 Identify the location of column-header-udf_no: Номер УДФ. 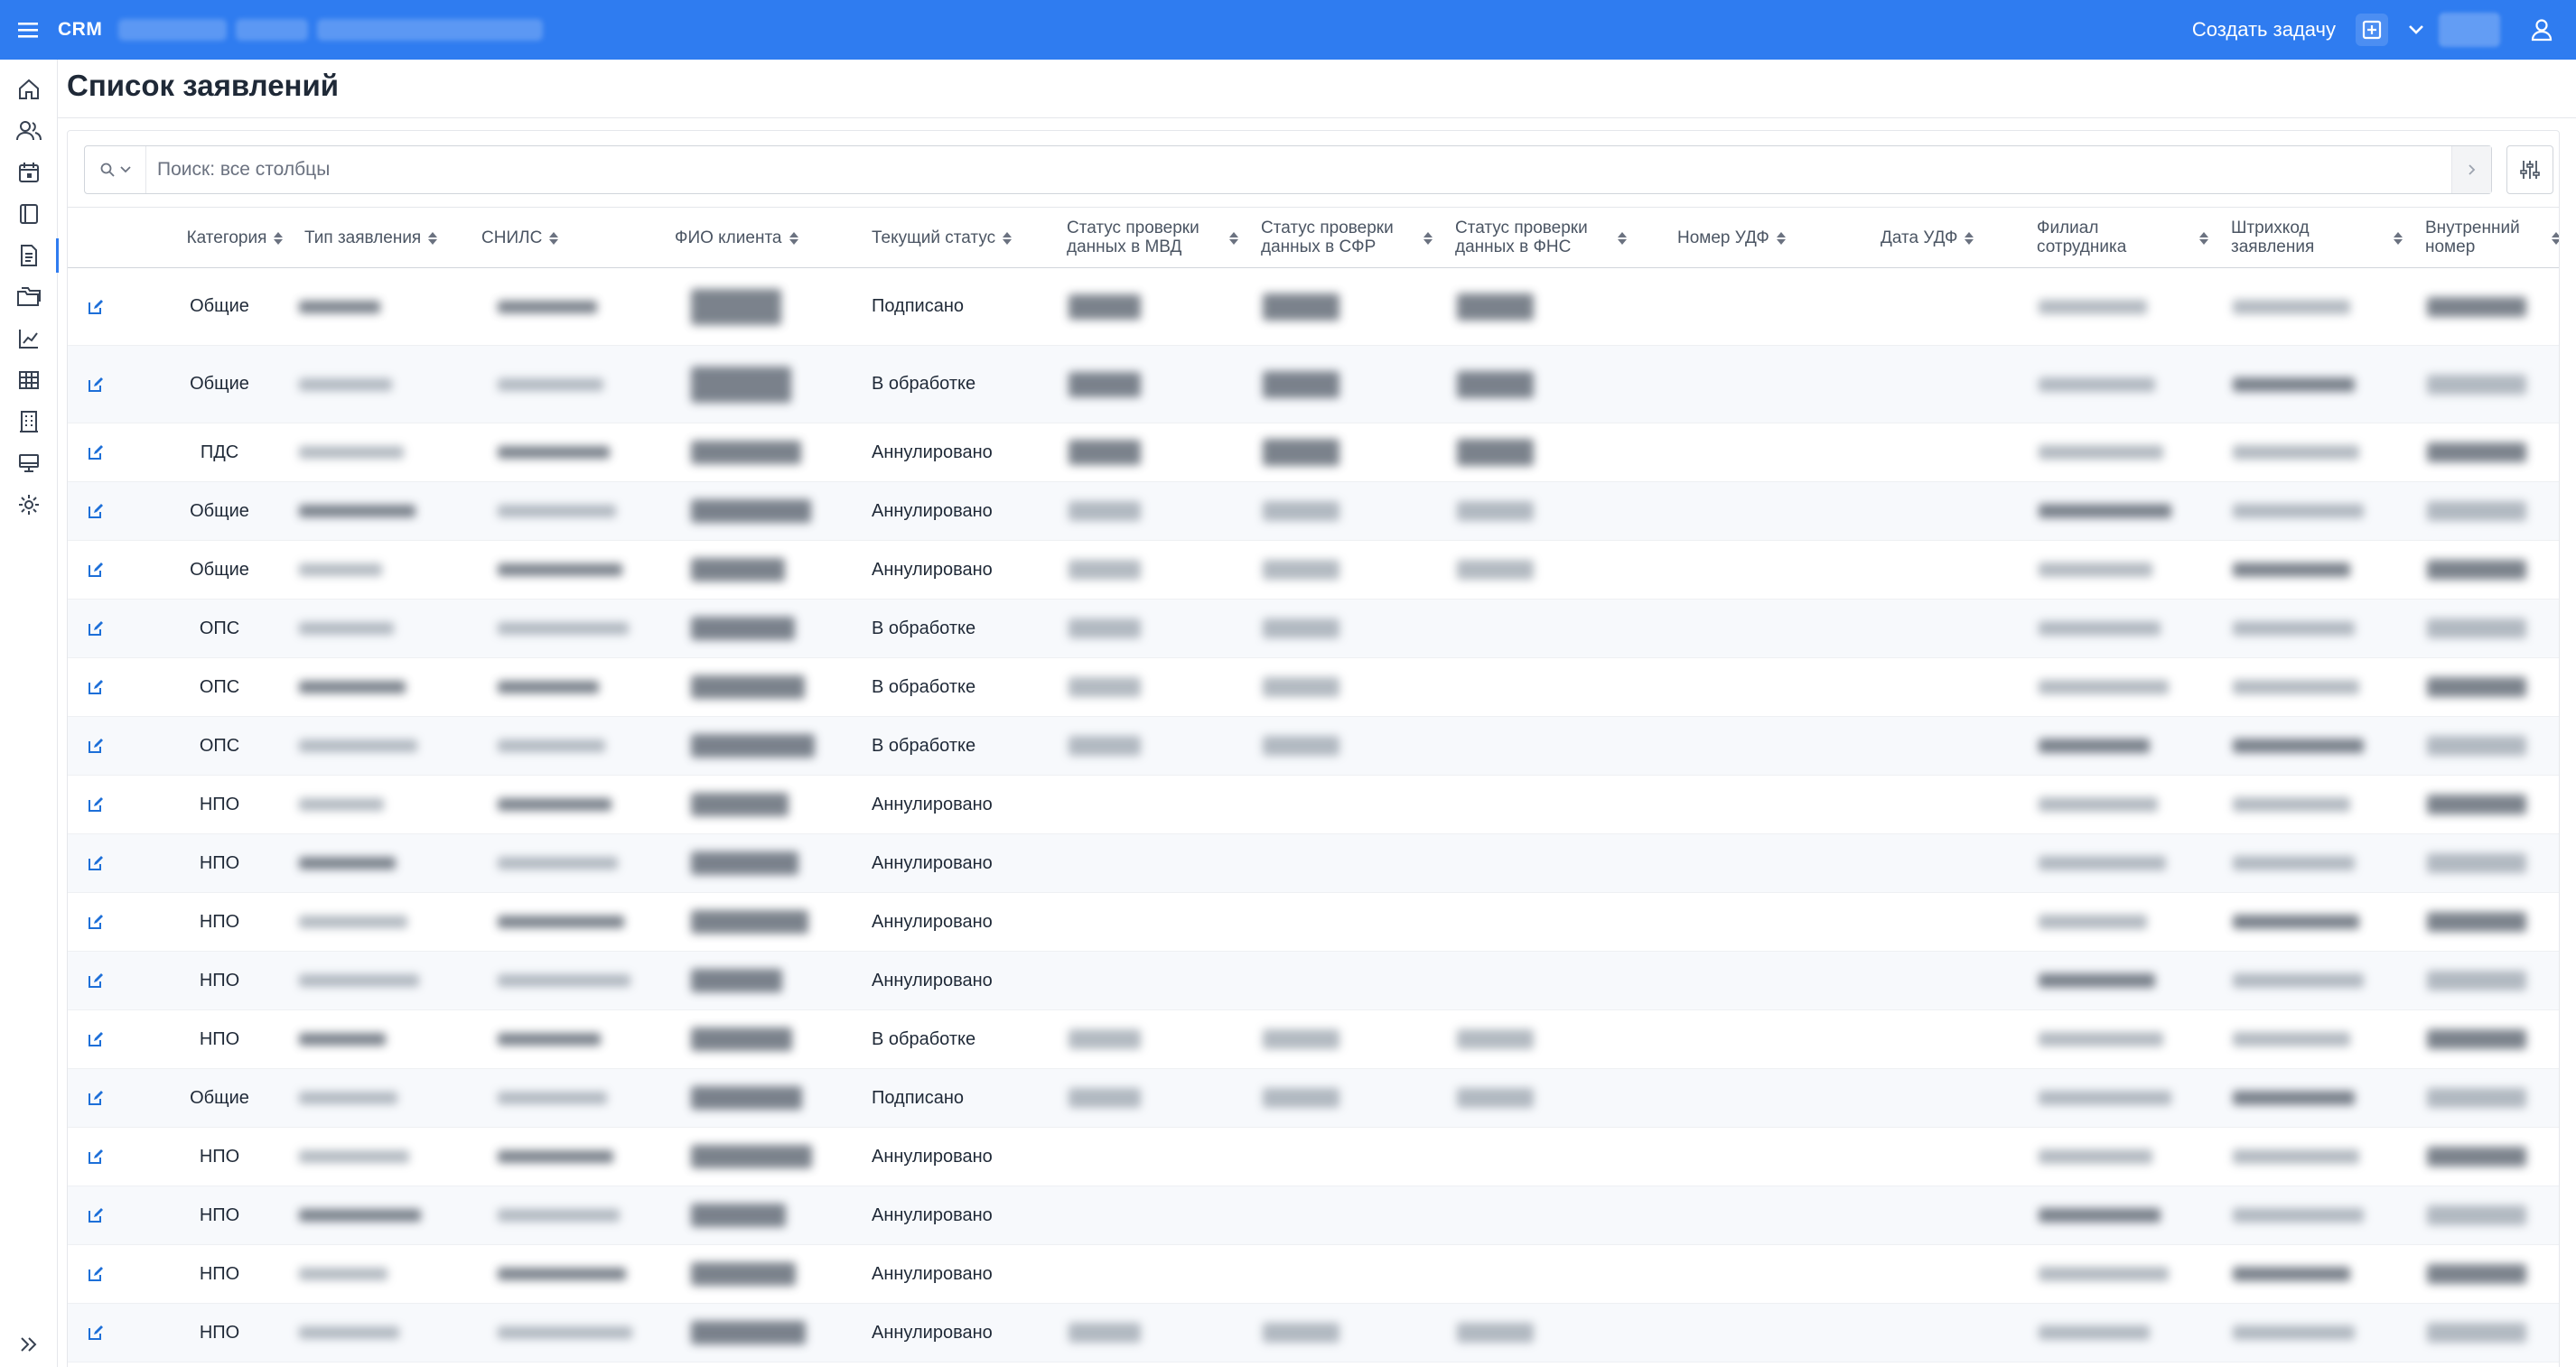
(1745, 238).